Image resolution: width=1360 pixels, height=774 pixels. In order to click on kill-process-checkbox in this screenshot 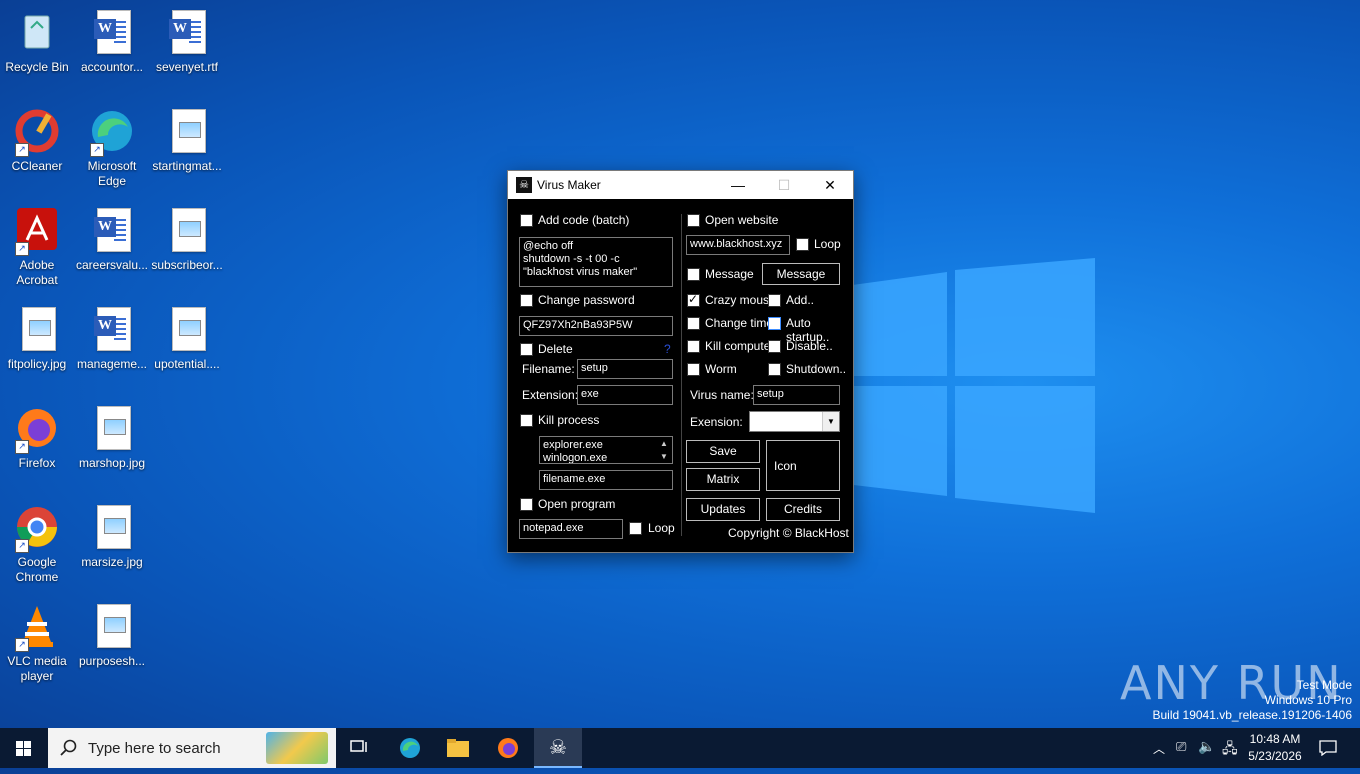, I will do `click(526, 420)`.